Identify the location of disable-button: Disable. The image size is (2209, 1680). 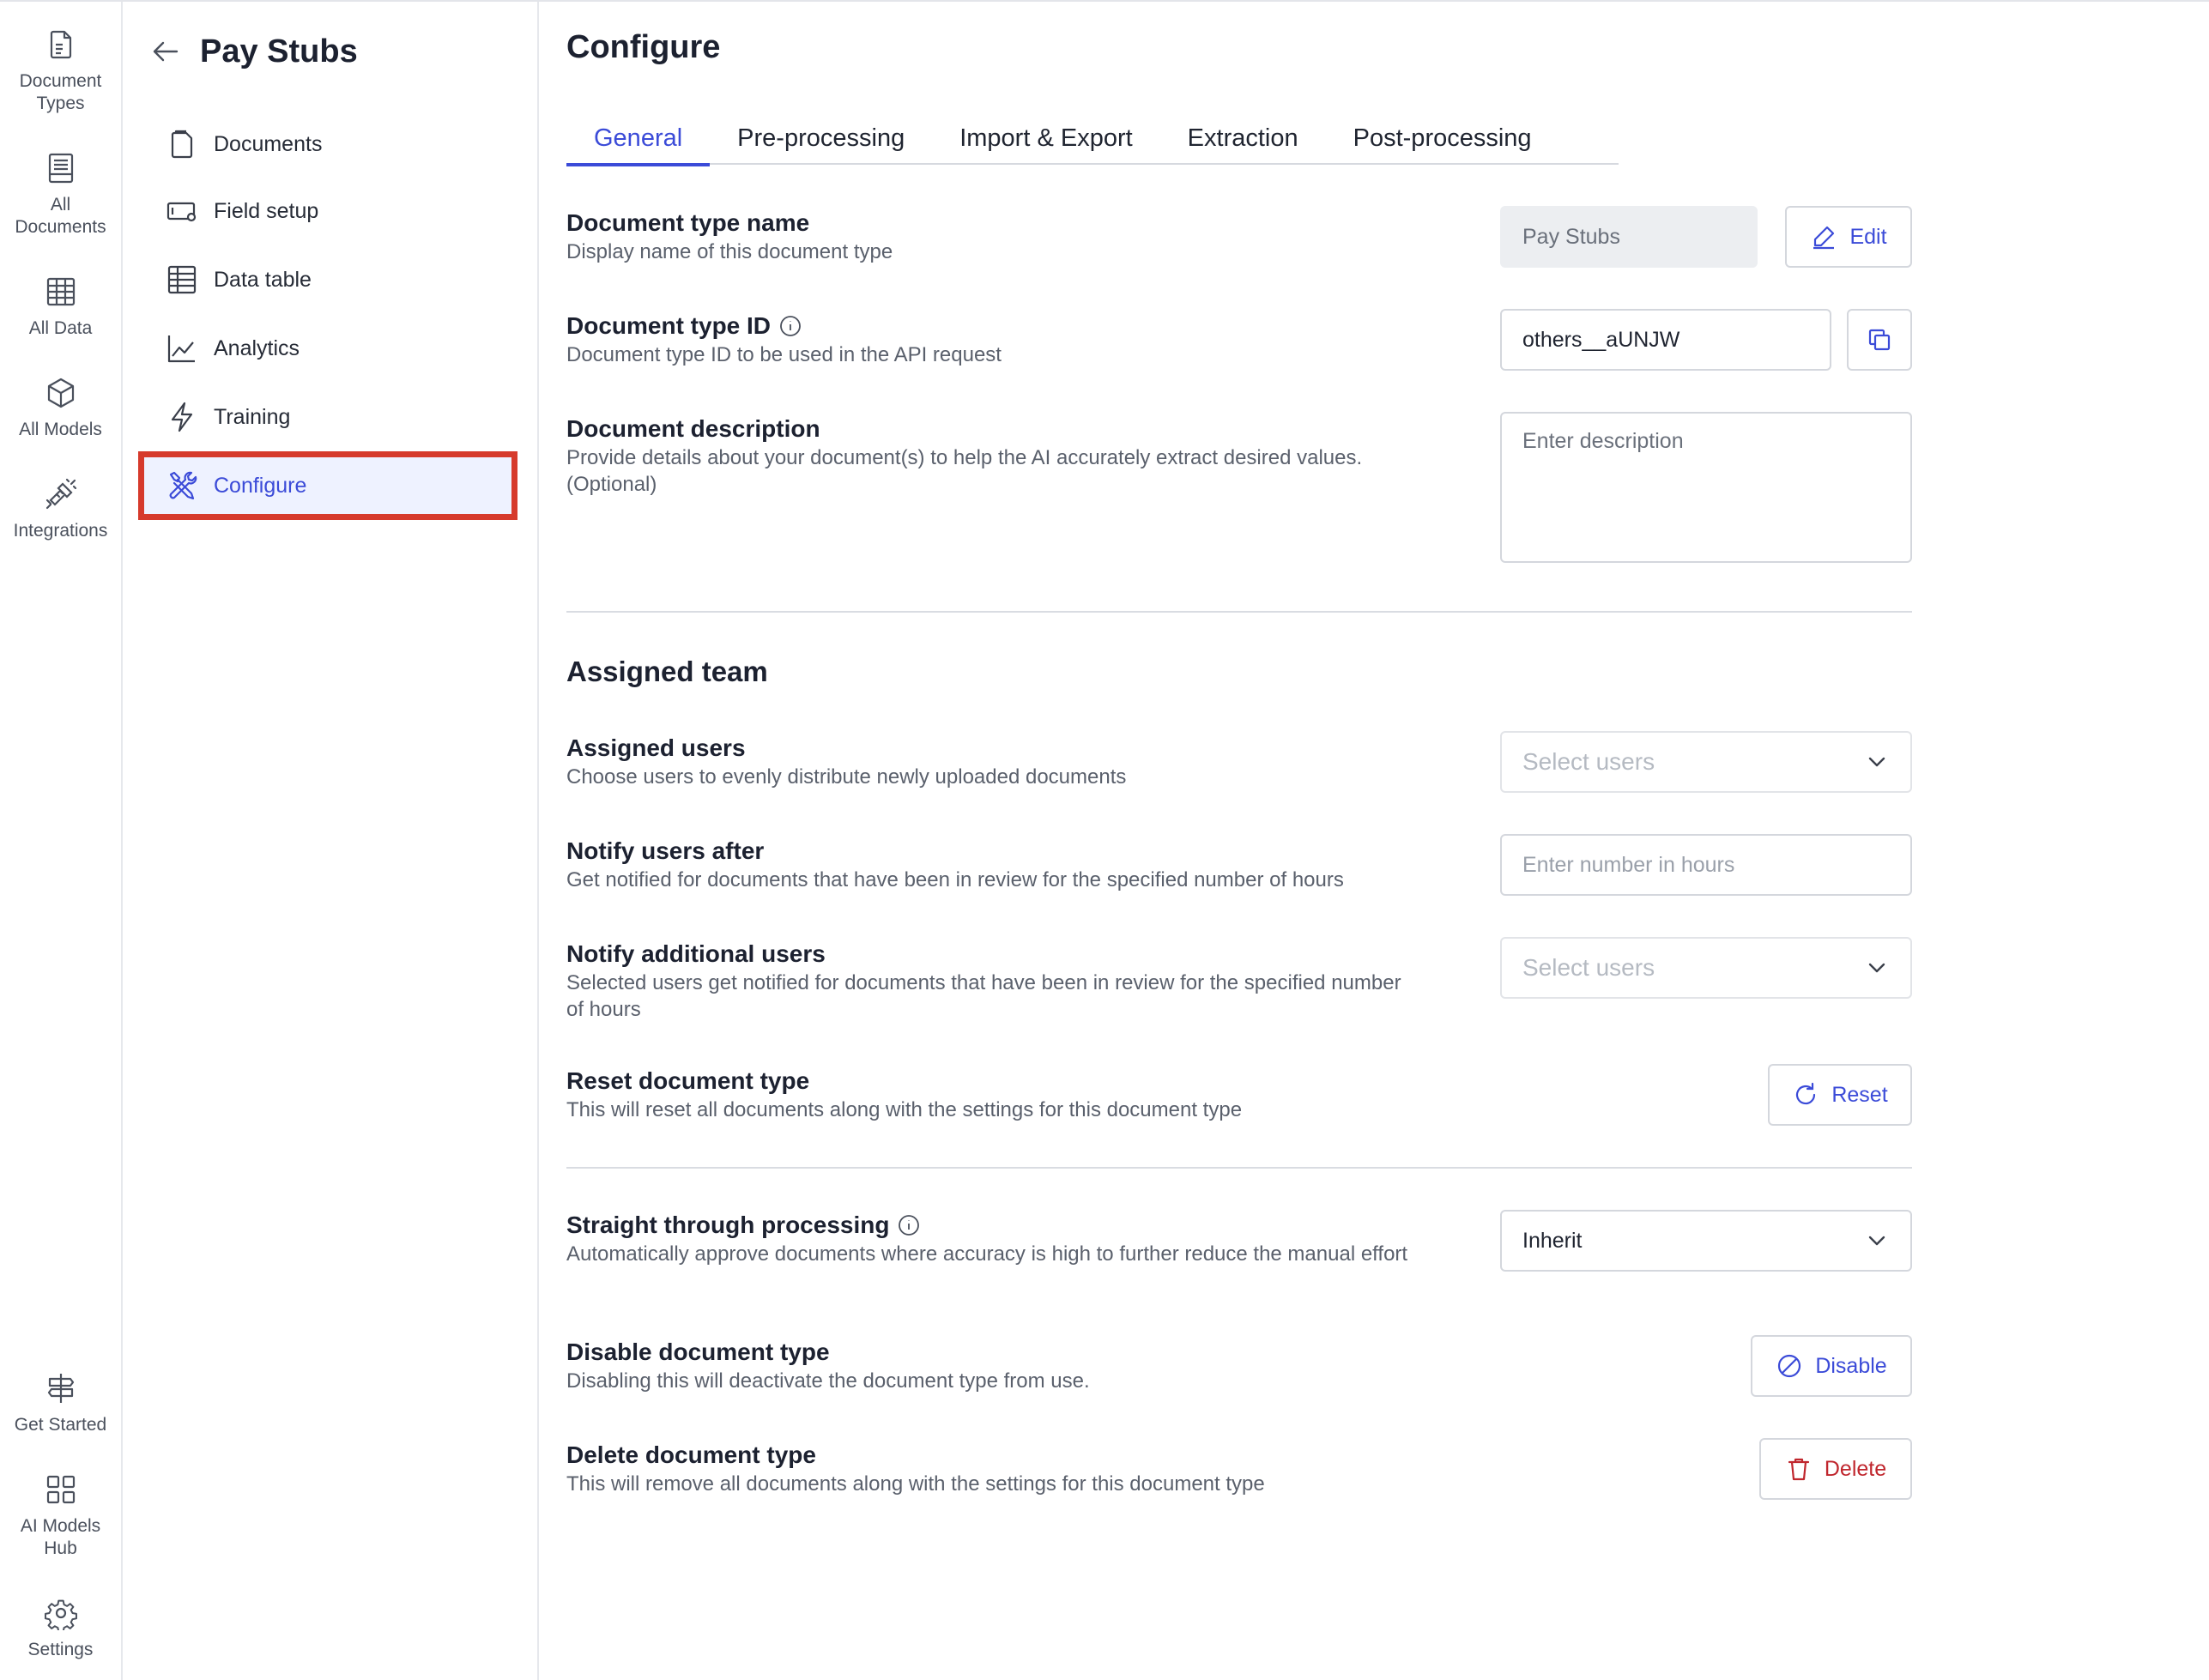
(1832, 1366).